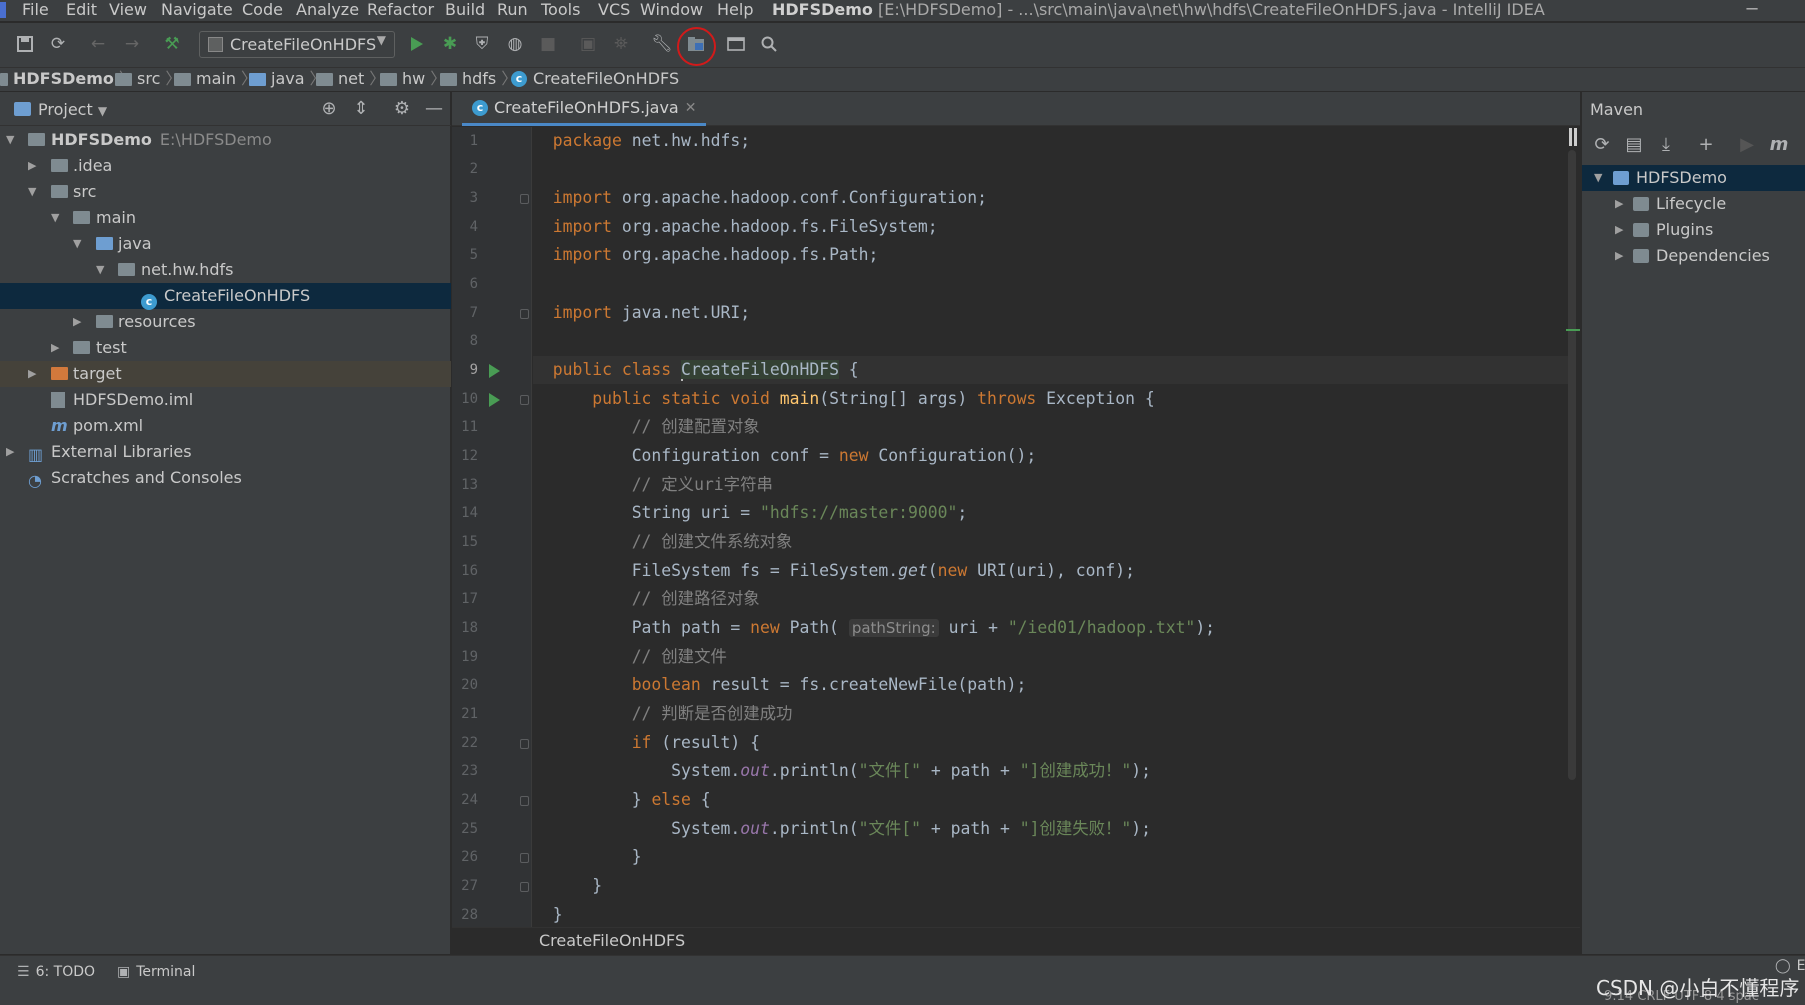 The width and height of the screenshot is (1805, 1005). What do you see at coordinates (651, 140) in the screenshot?
I see `code-line: package net.hw.hdfs;` at bounding box center [651, 140].